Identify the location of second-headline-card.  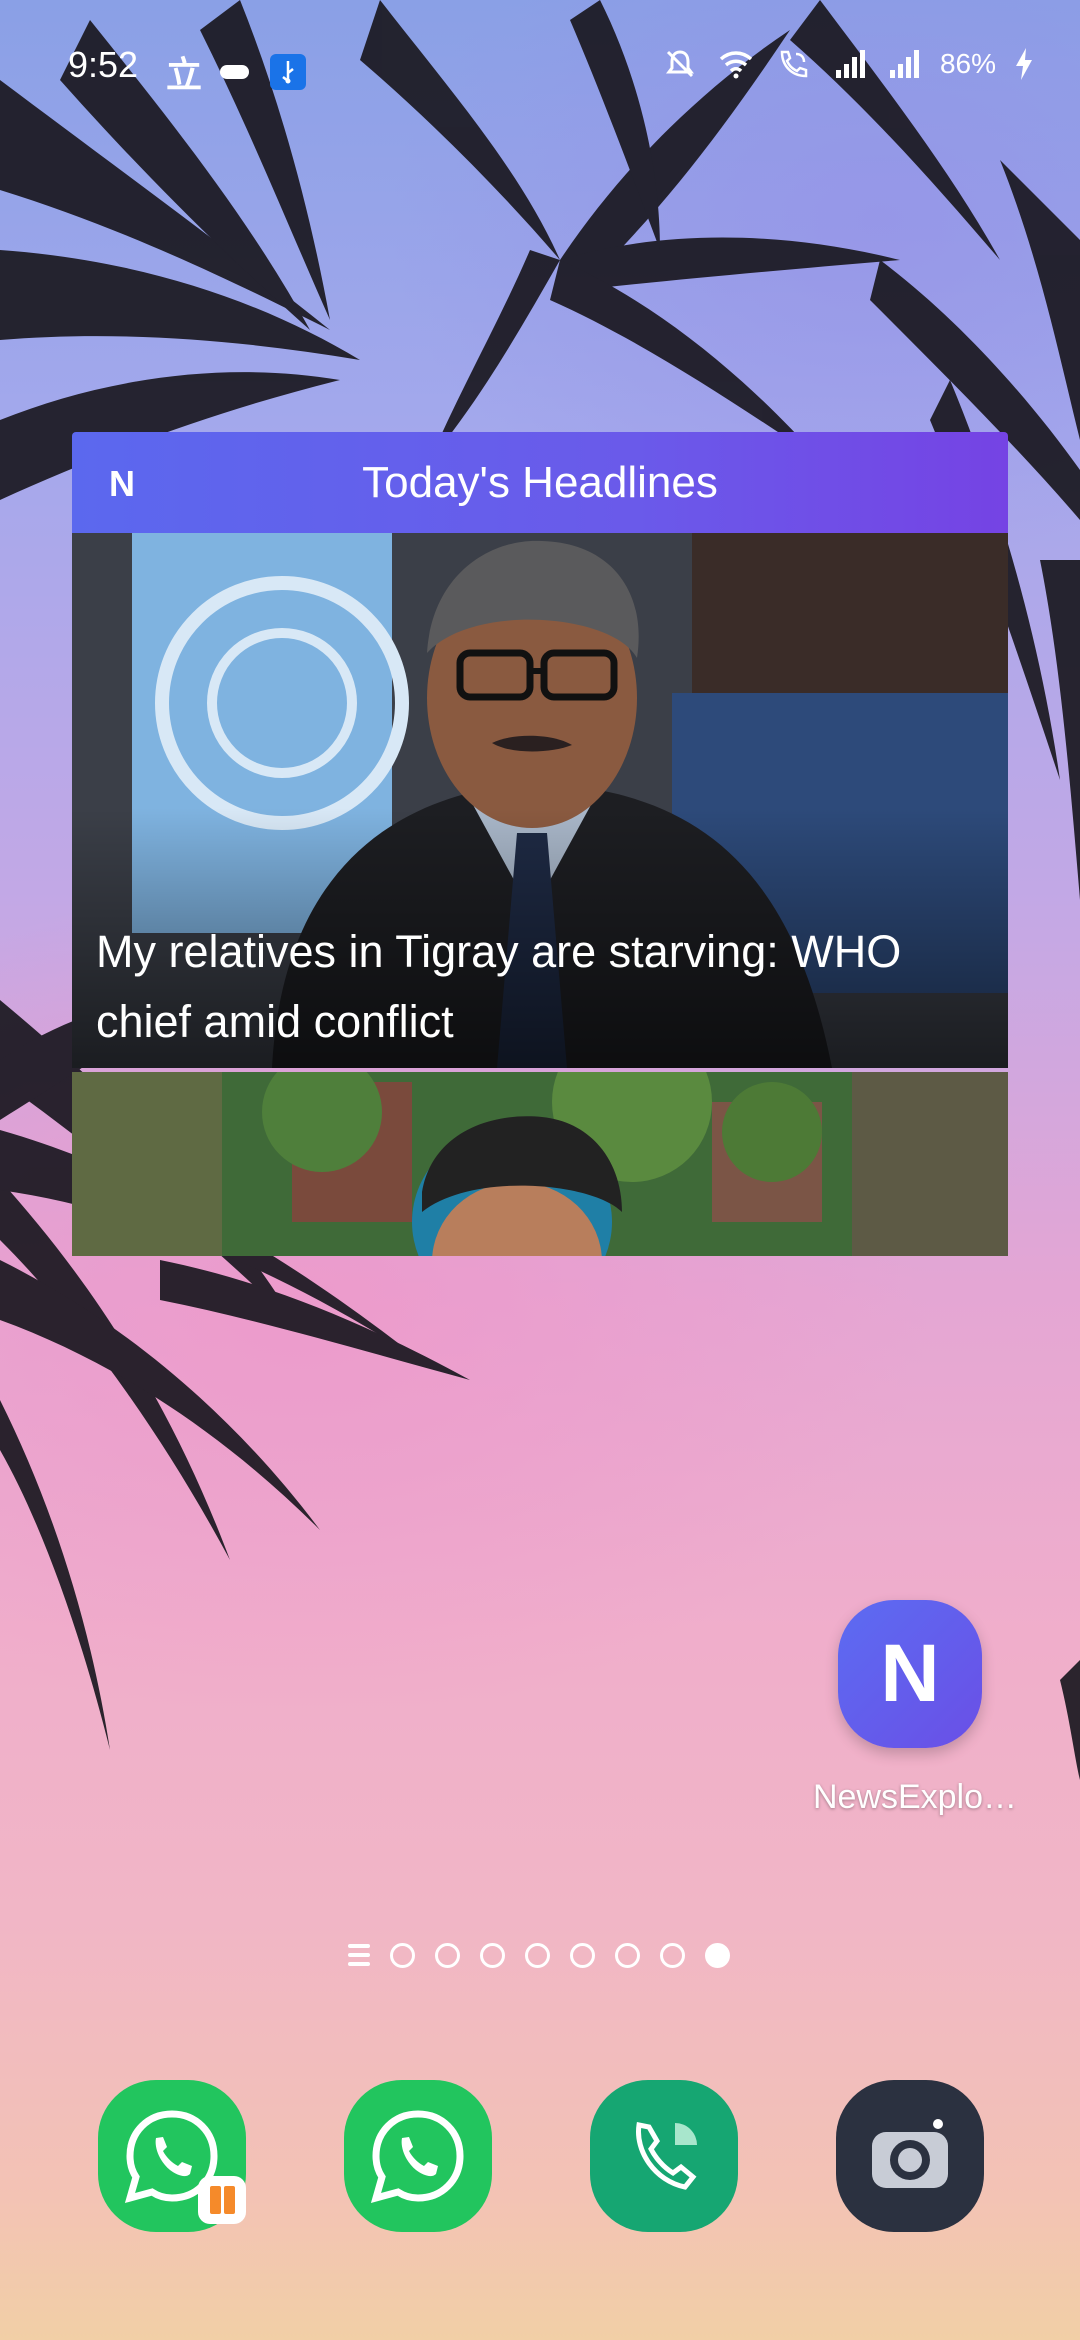
(540, 1164).